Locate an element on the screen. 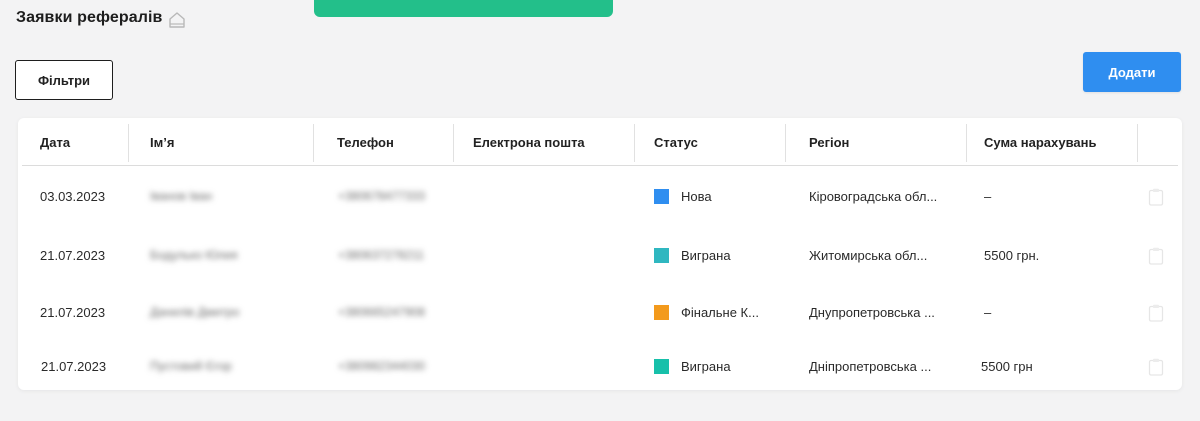 The width and height of the screenshot is (1200, 421). cell-sum: 5500 грн. is located at coordinates (1012, 255).